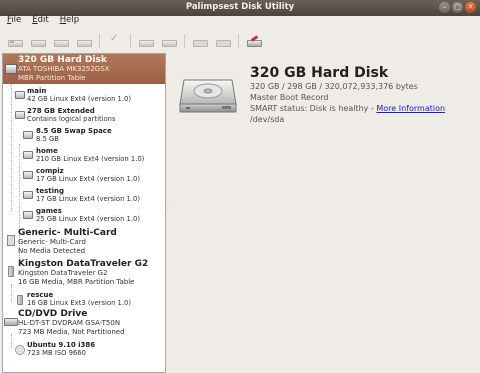 This screenshot has height=373, width=480. I want to click on eject-icon, so click(61, 41).